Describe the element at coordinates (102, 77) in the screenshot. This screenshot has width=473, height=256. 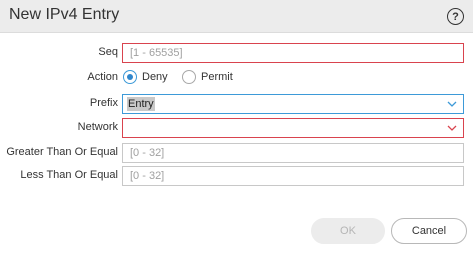
I see `action-label: Action` at that location.